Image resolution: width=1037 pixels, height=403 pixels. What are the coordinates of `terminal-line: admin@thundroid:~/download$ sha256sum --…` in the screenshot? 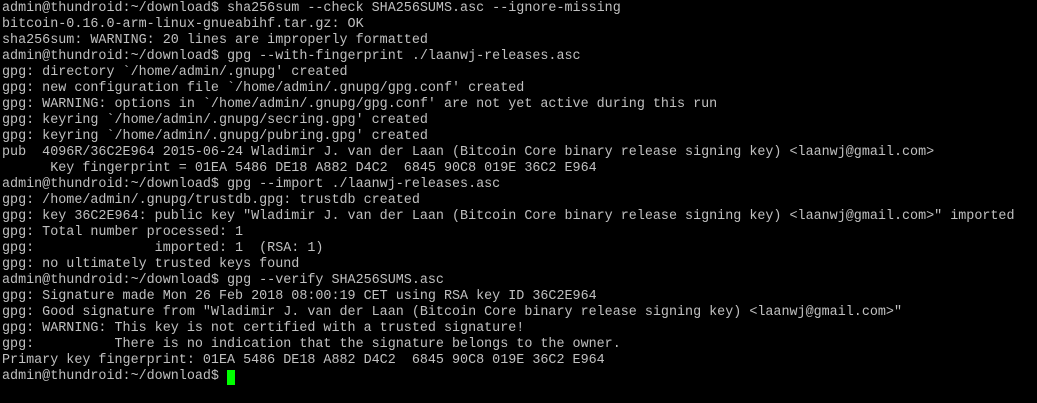 It's located at (311, 8).